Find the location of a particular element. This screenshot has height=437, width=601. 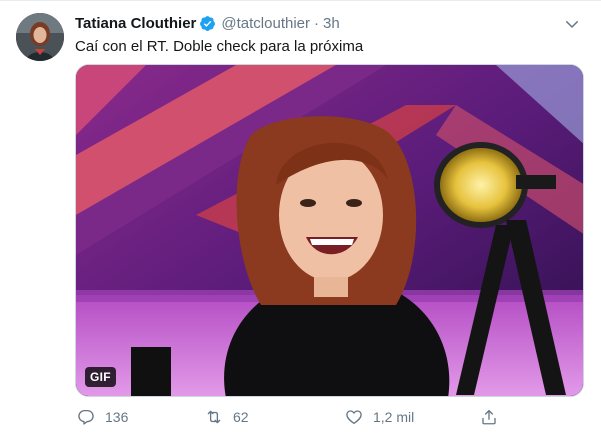

author-avatar is located at coordinates (40, 37).